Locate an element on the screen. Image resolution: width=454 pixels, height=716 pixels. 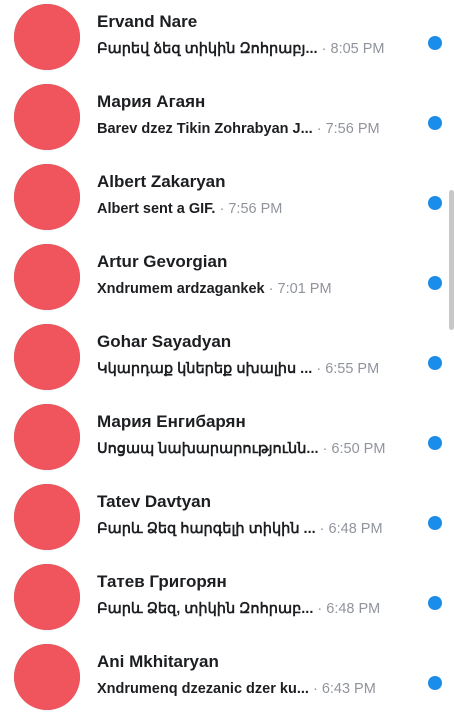
scrollbar-track is located at coordinates (450, 358).